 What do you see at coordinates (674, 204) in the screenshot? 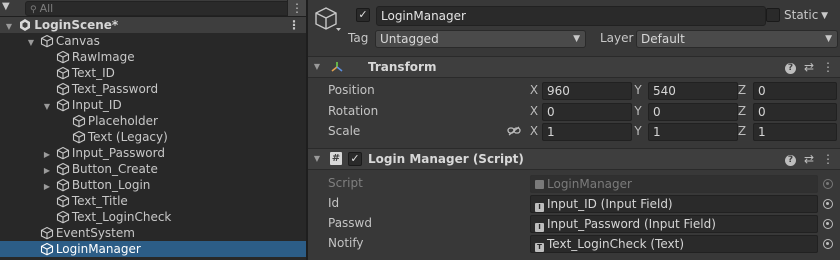
I see `id-object-field: I Input_ID (Input Field)` at bounding box center [674, 204].